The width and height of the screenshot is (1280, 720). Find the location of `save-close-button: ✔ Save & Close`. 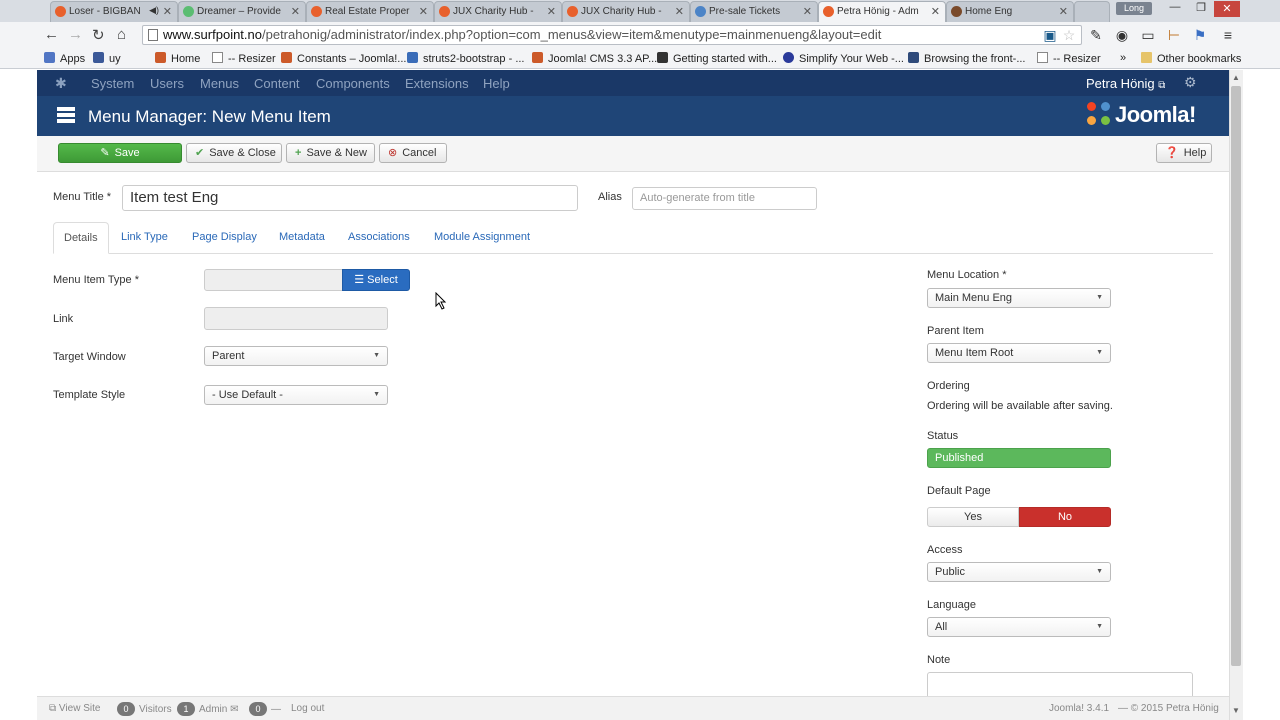

save-close-button: ✔ Save & Close is located at coordinates (234, 153).